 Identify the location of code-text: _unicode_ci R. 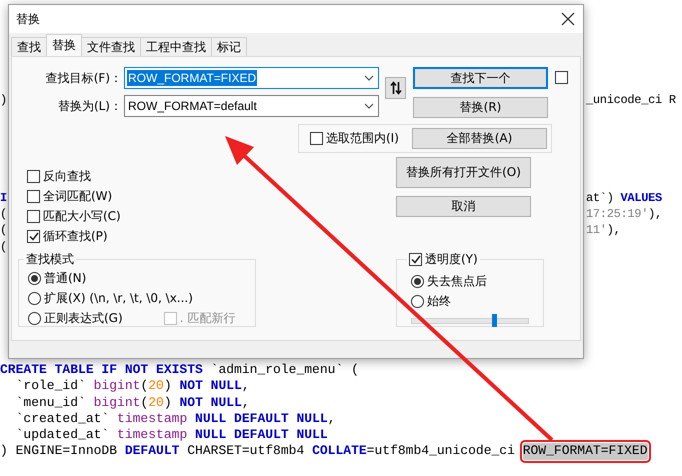
(631, 100).